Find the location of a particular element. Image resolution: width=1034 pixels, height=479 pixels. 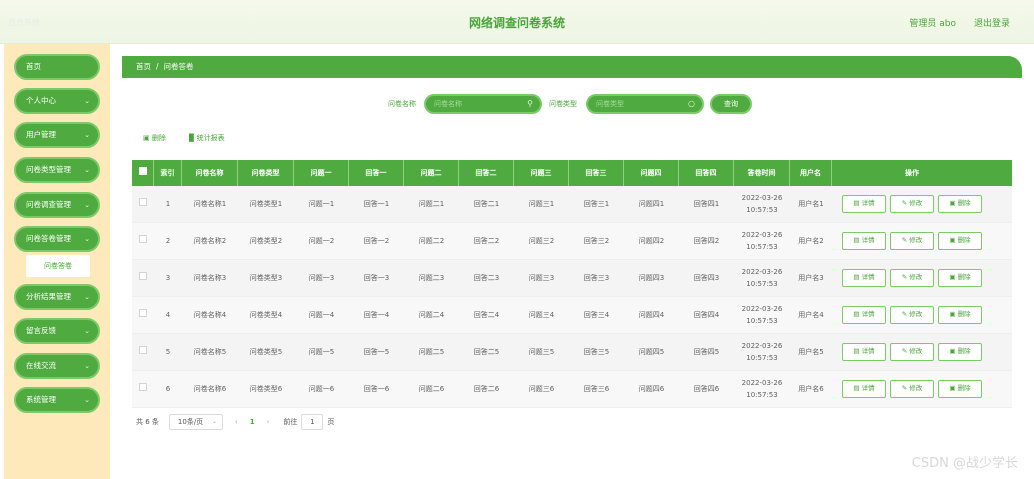

goto-page-input: 1 is located at coordinates (312, 422).